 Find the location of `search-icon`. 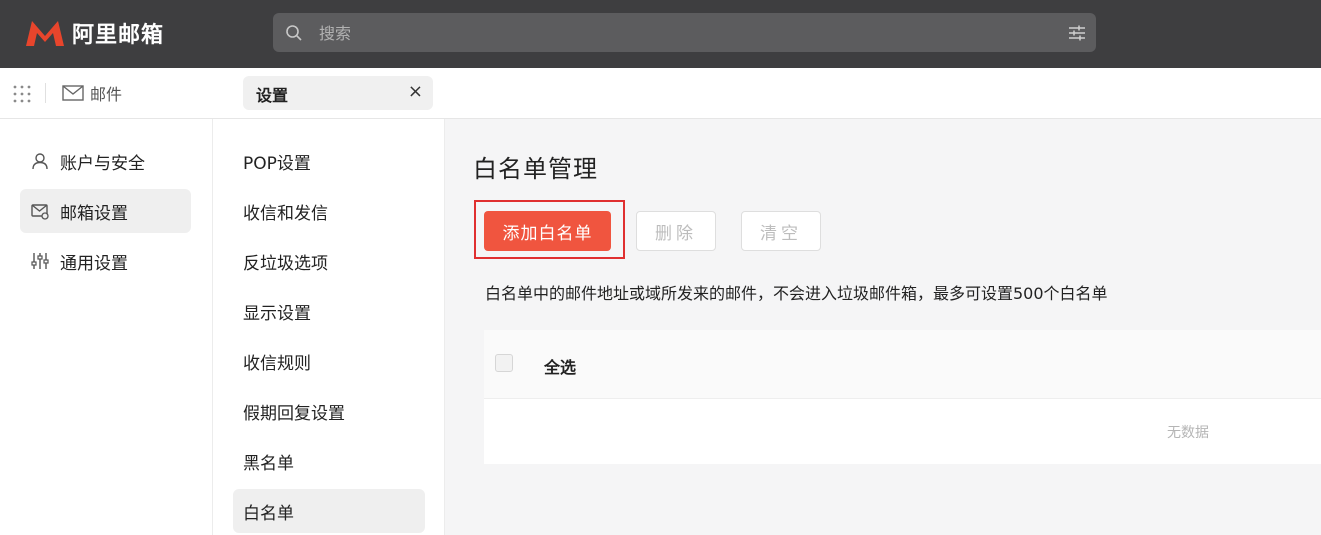

search-icon is located at coordinates (294, 33).